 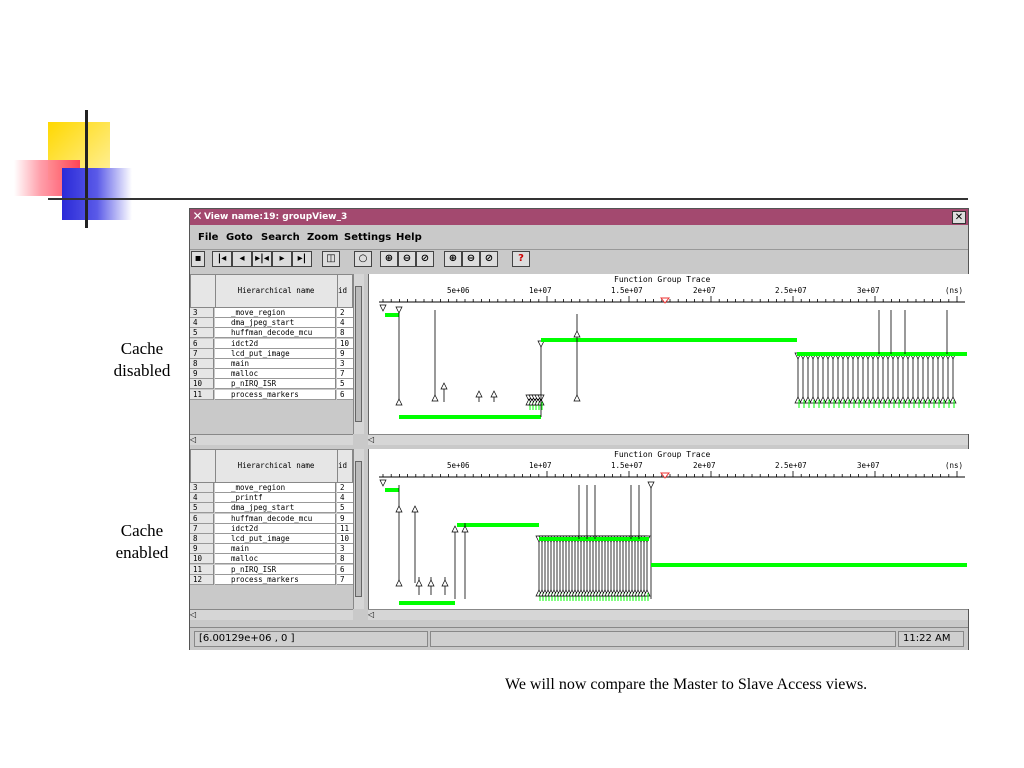 What do you see at coordinates (262, 259) in the screenshot?
I see `center-icon: ▸|◂` at bounding box center [262, 259].